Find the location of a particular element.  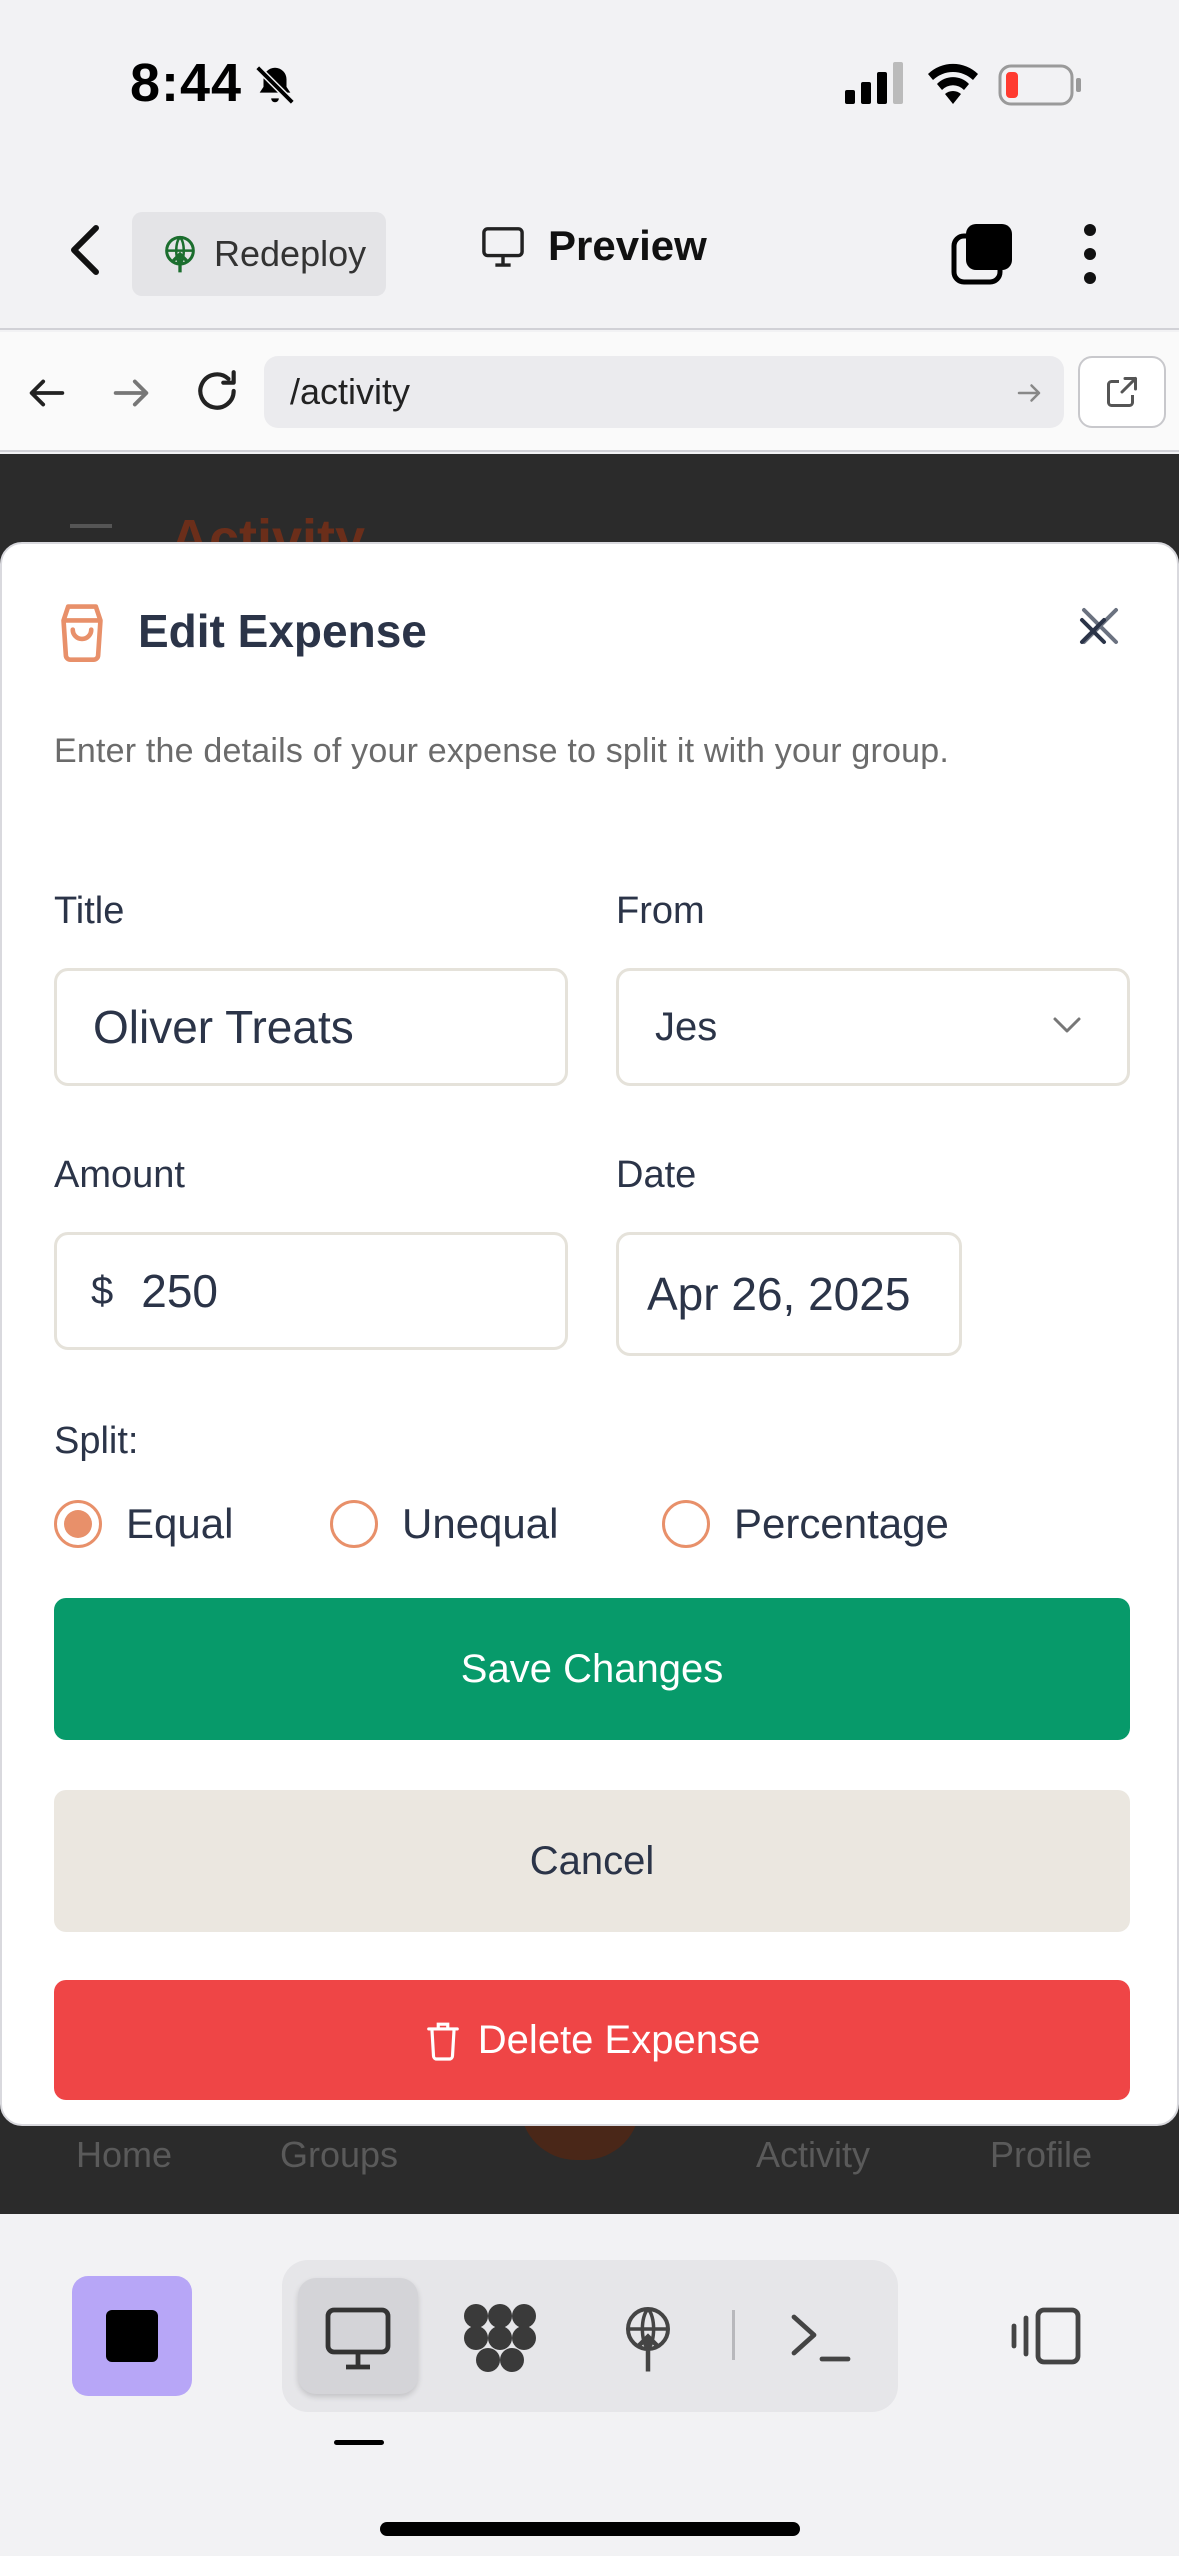

chevron-down-icon is located at coordinates (1067, 1025).